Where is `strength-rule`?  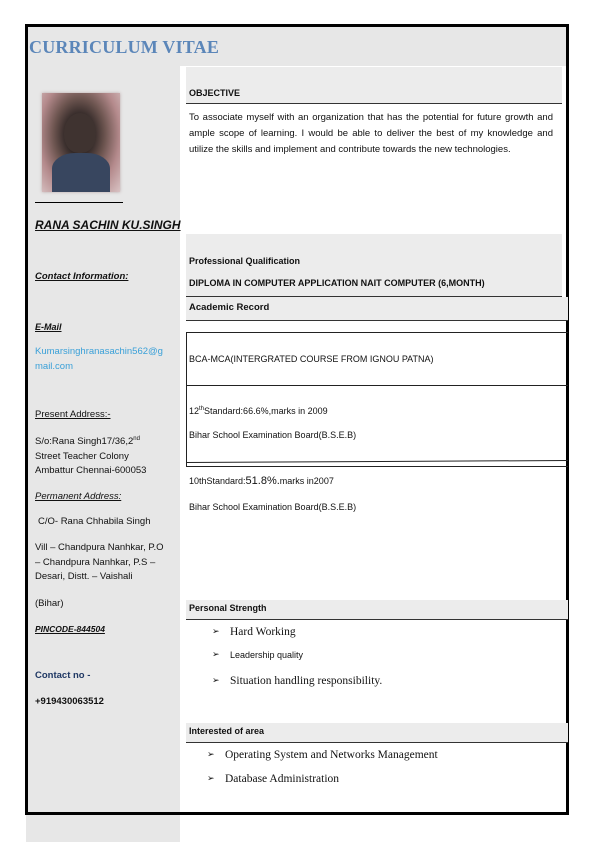
strength-rule is located at coordinates (377, 619).